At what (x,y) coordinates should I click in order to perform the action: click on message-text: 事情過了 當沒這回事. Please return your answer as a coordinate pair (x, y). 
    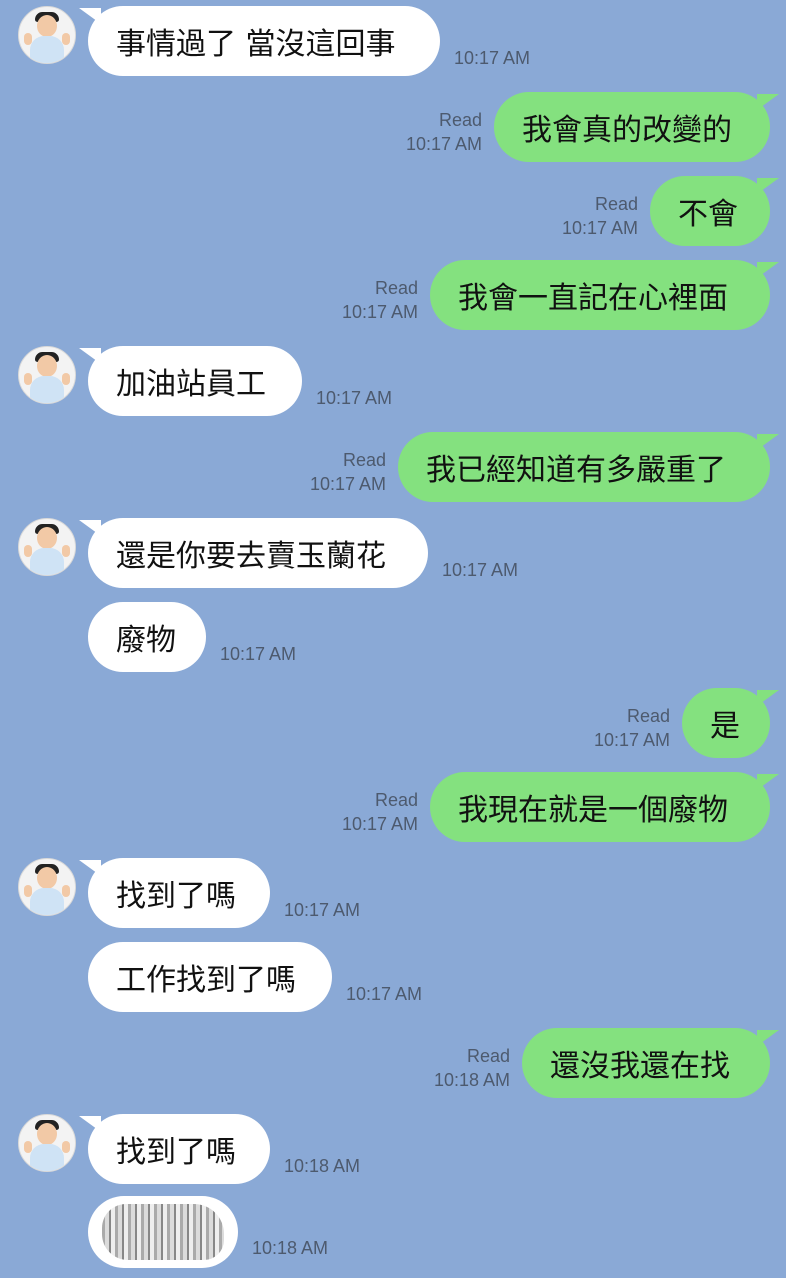
    Looking at the image, I should click on (256, 44).